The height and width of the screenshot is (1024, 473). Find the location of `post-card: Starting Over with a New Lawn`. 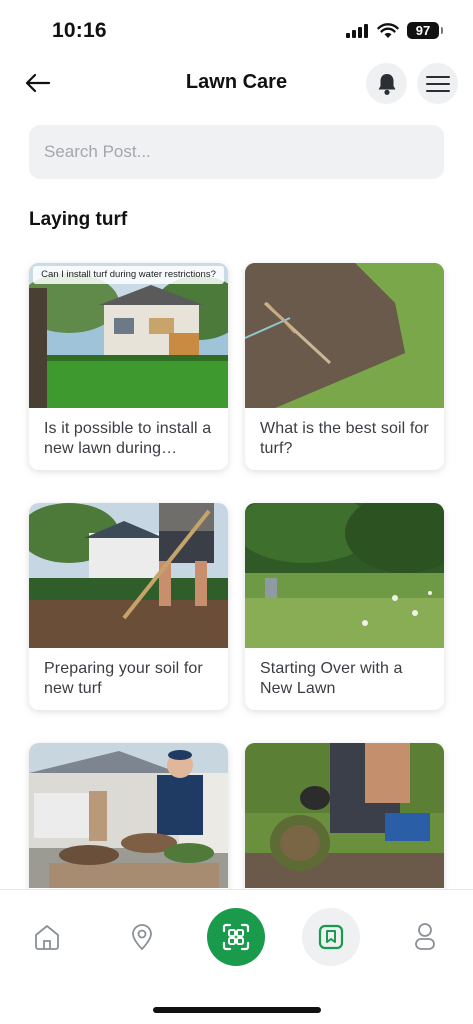

post-card: Starting Over with a New Lawn is located at coordinates (344, 606).